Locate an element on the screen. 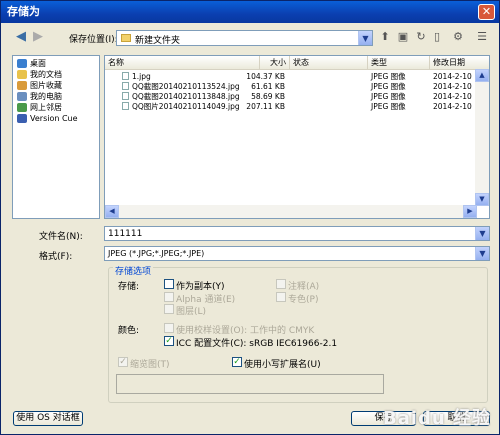 Image resolution: width=500 pixels, height=435 pixels. chevron-down-icon: ▼ is located at coordinates (365, 38).